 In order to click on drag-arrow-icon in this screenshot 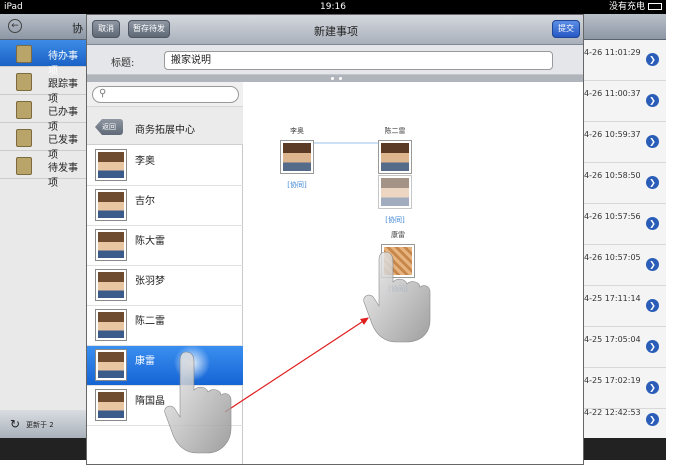, I will do `click(297, 365)`.